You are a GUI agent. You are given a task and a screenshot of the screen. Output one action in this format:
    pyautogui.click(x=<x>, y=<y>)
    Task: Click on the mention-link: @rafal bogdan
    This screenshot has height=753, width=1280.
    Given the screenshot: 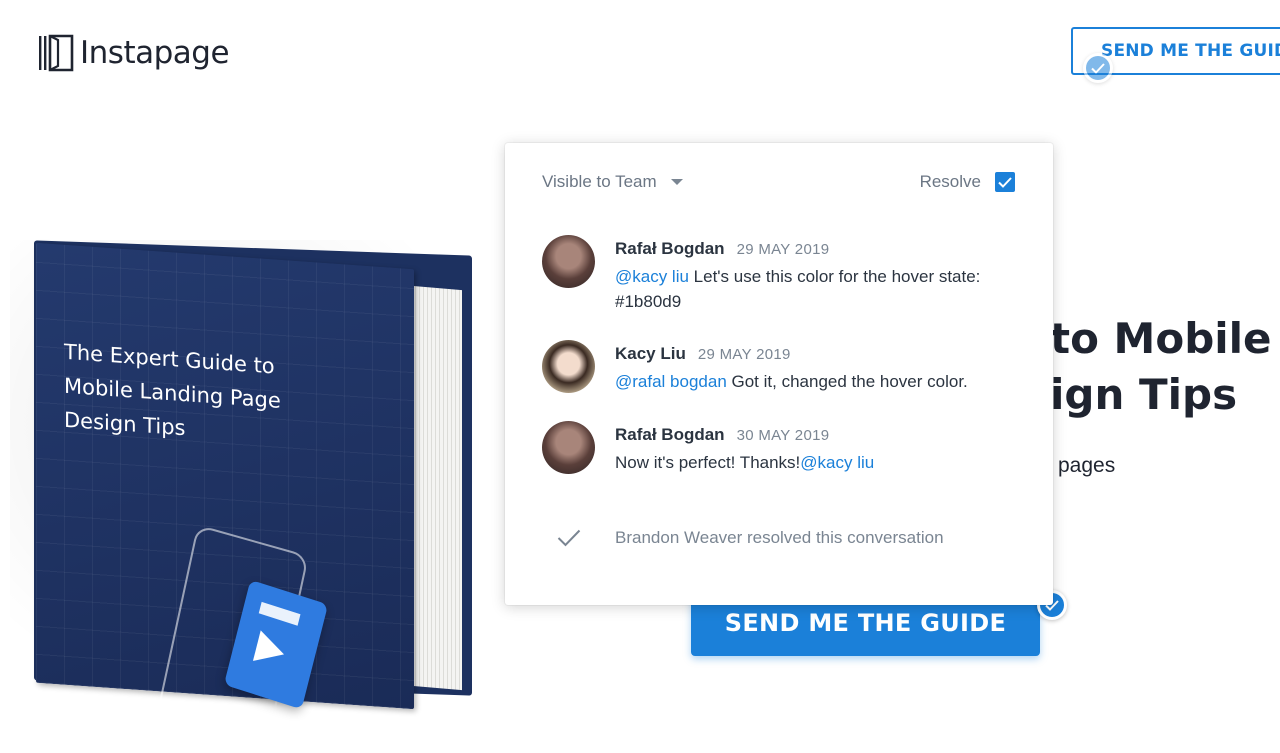 What is the action you would take?
    pyautogui.click(x=671, y=381)
    